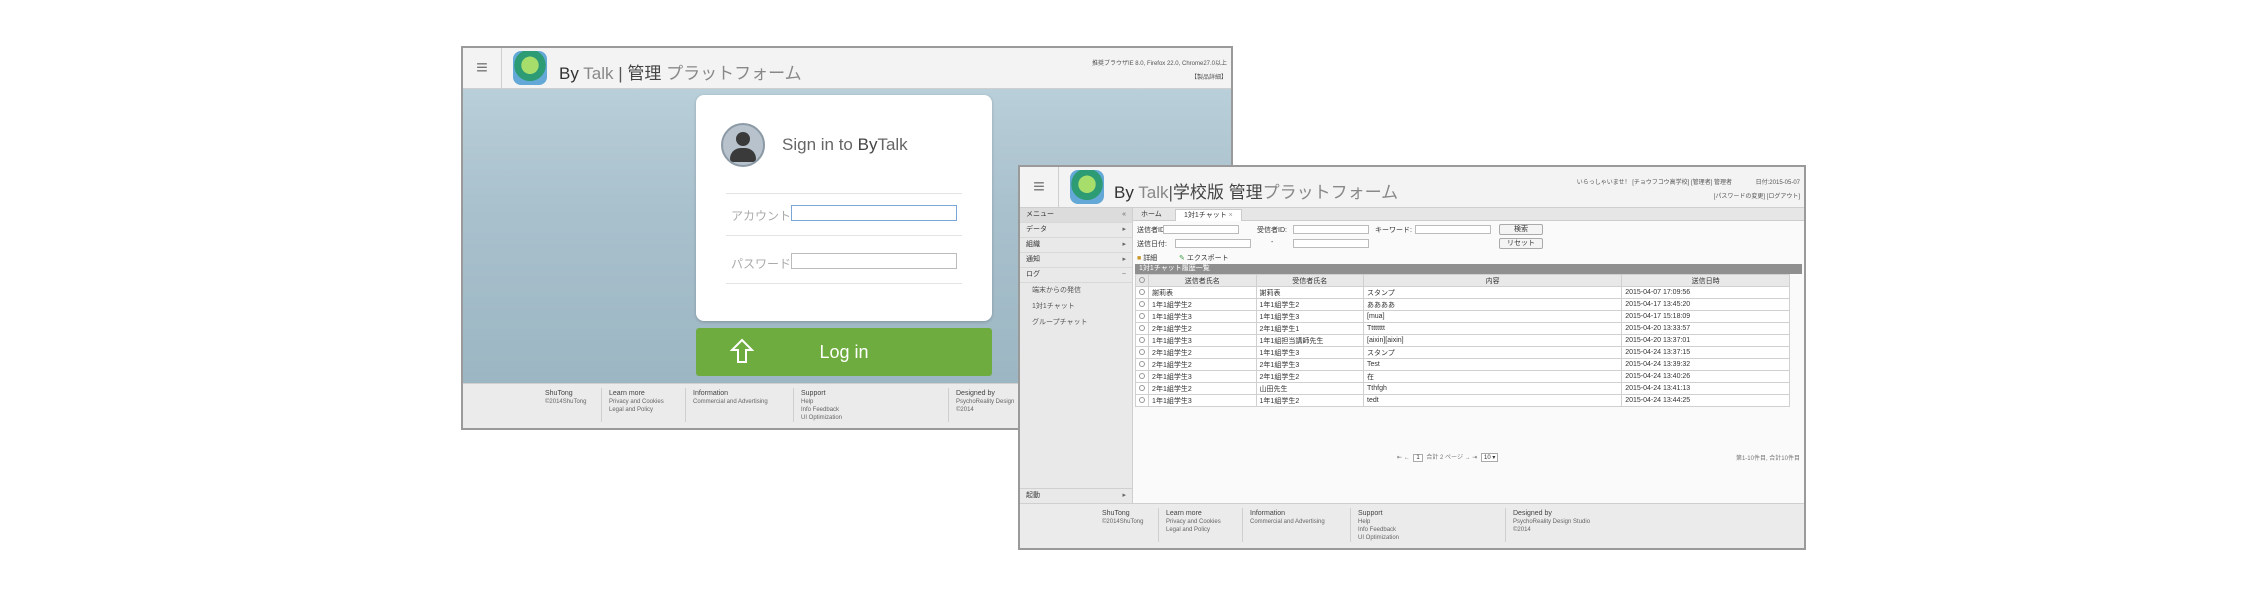 The image size is (2250, 596). What do you see at coordinates (1705, 388) in the screenshot?
I see `cell-sent-time: 2015-04-24 13:41:13` at bounding box center [1705, 388].